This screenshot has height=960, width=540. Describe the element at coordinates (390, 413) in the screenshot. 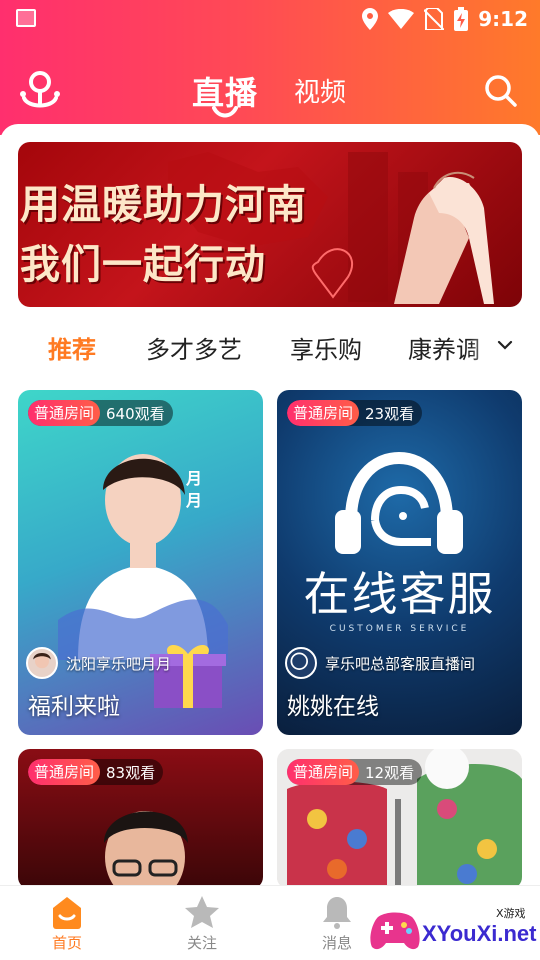

I see `view-count: 23观看` at that location.